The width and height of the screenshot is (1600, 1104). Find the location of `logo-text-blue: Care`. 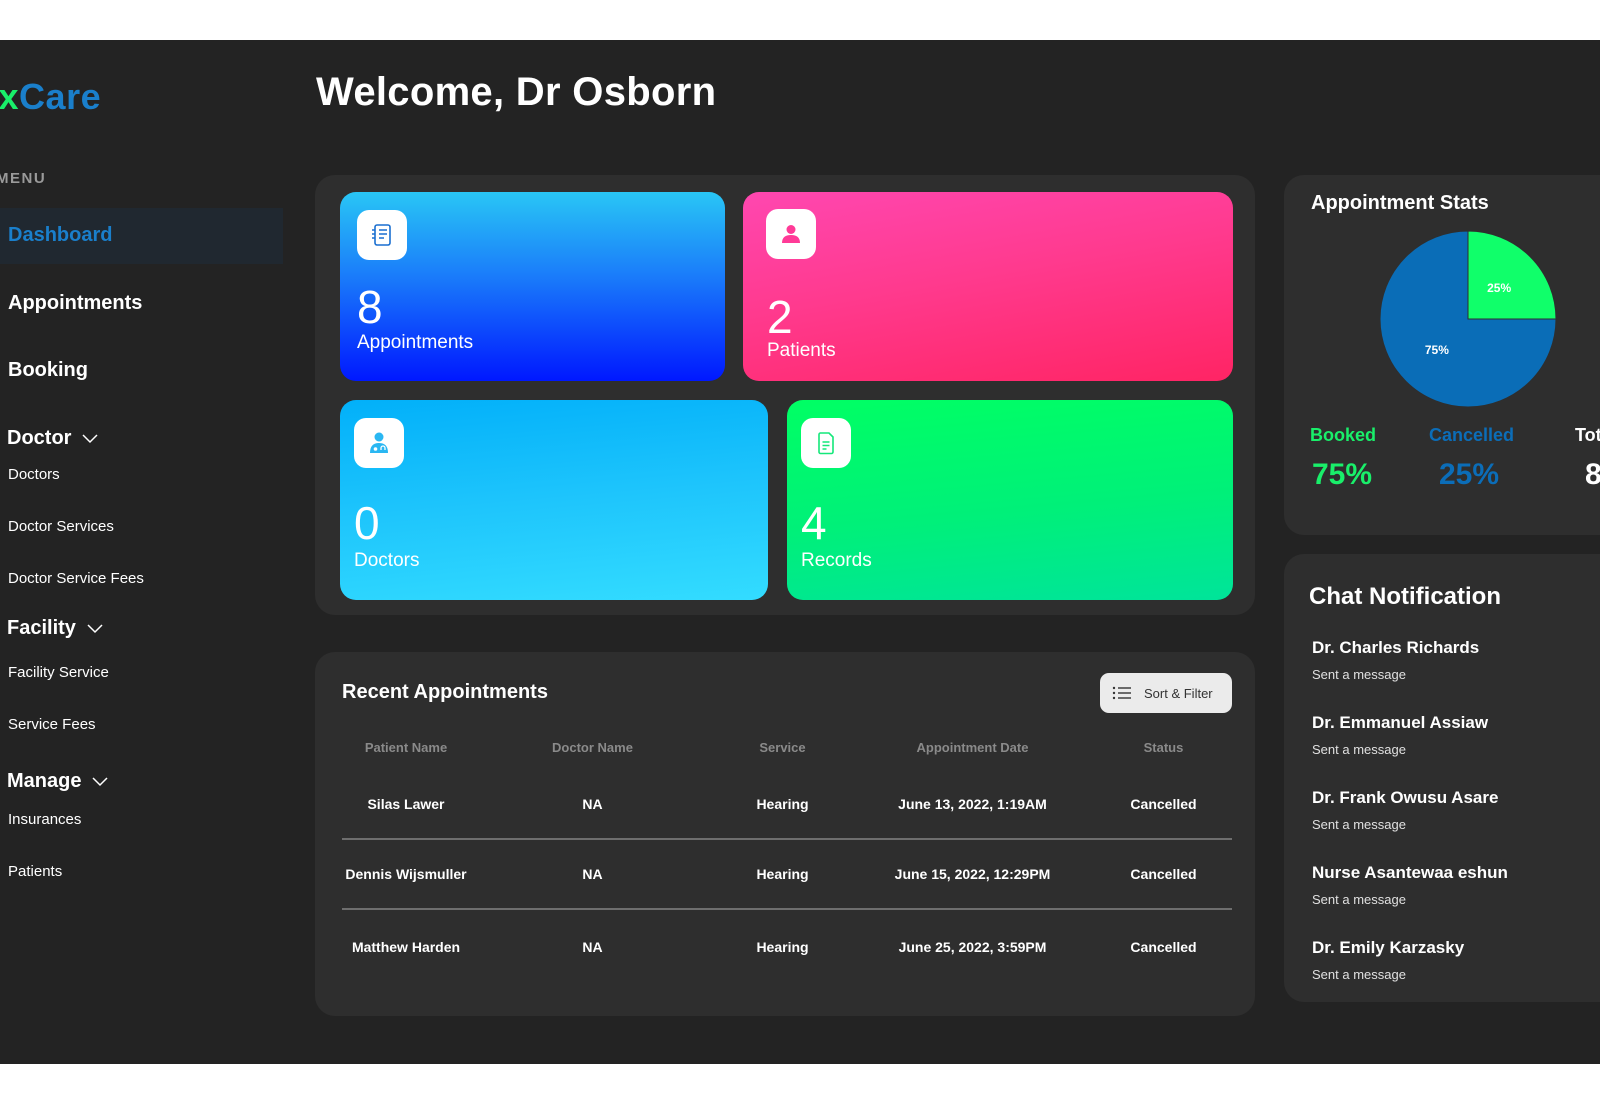

logo-text-blue: Care is located at coordinates (60, 96).